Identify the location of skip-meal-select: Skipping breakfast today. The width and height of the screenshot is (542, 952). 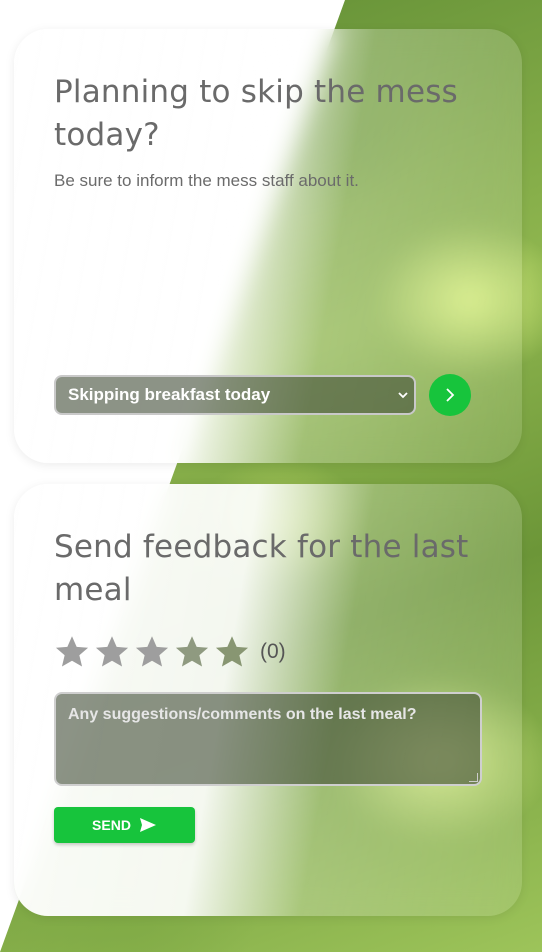
(235, 395).